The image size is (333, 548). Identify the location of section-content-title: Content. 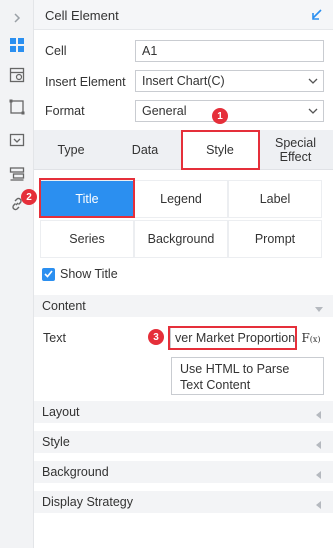
(64, 306).